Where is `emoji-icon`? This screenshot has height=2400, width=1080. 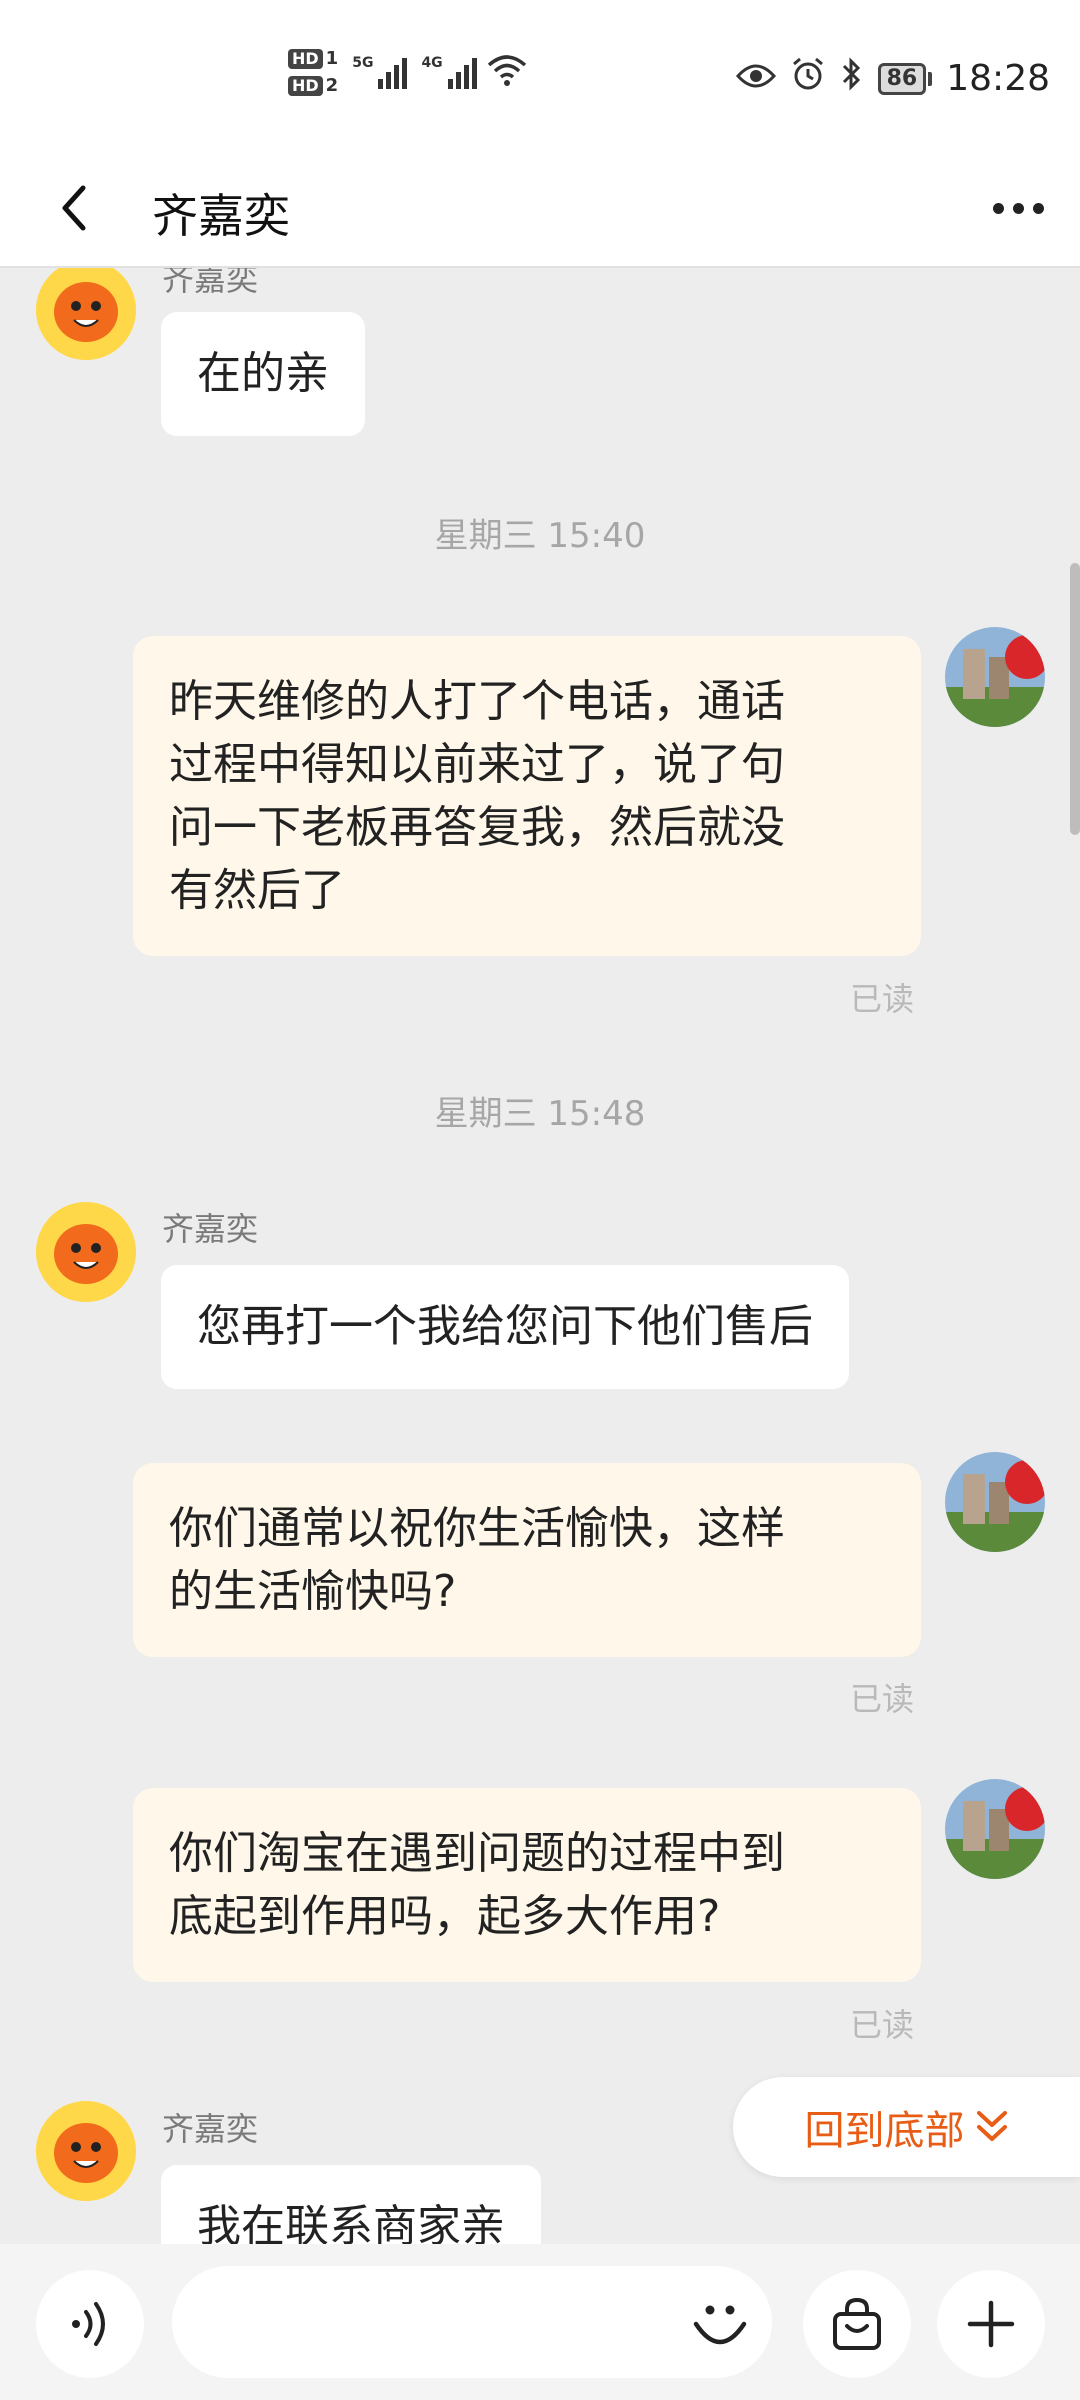
emoji-icon is located at coordinates (720, 2325).